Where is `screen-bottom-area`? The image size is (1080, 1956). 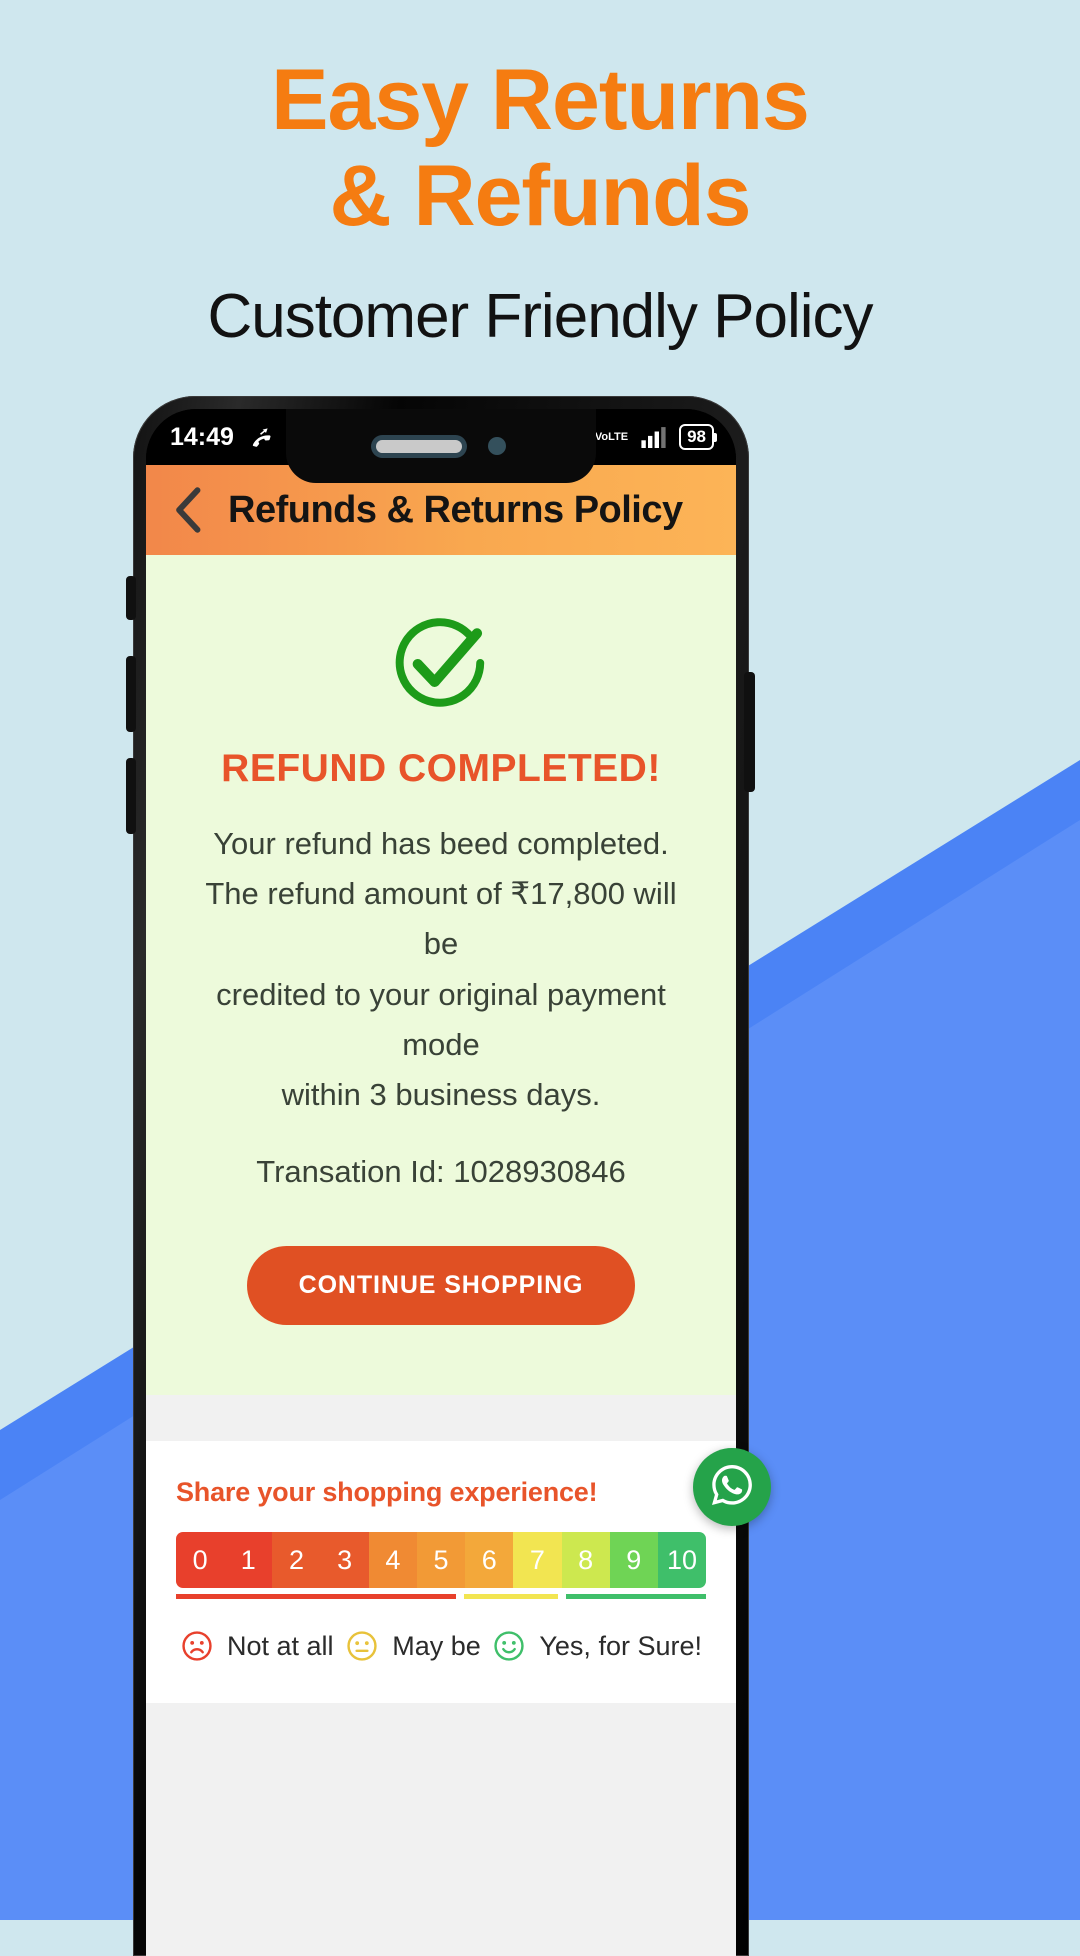 screen-bottom-area is located at coordinates (441, 1829).